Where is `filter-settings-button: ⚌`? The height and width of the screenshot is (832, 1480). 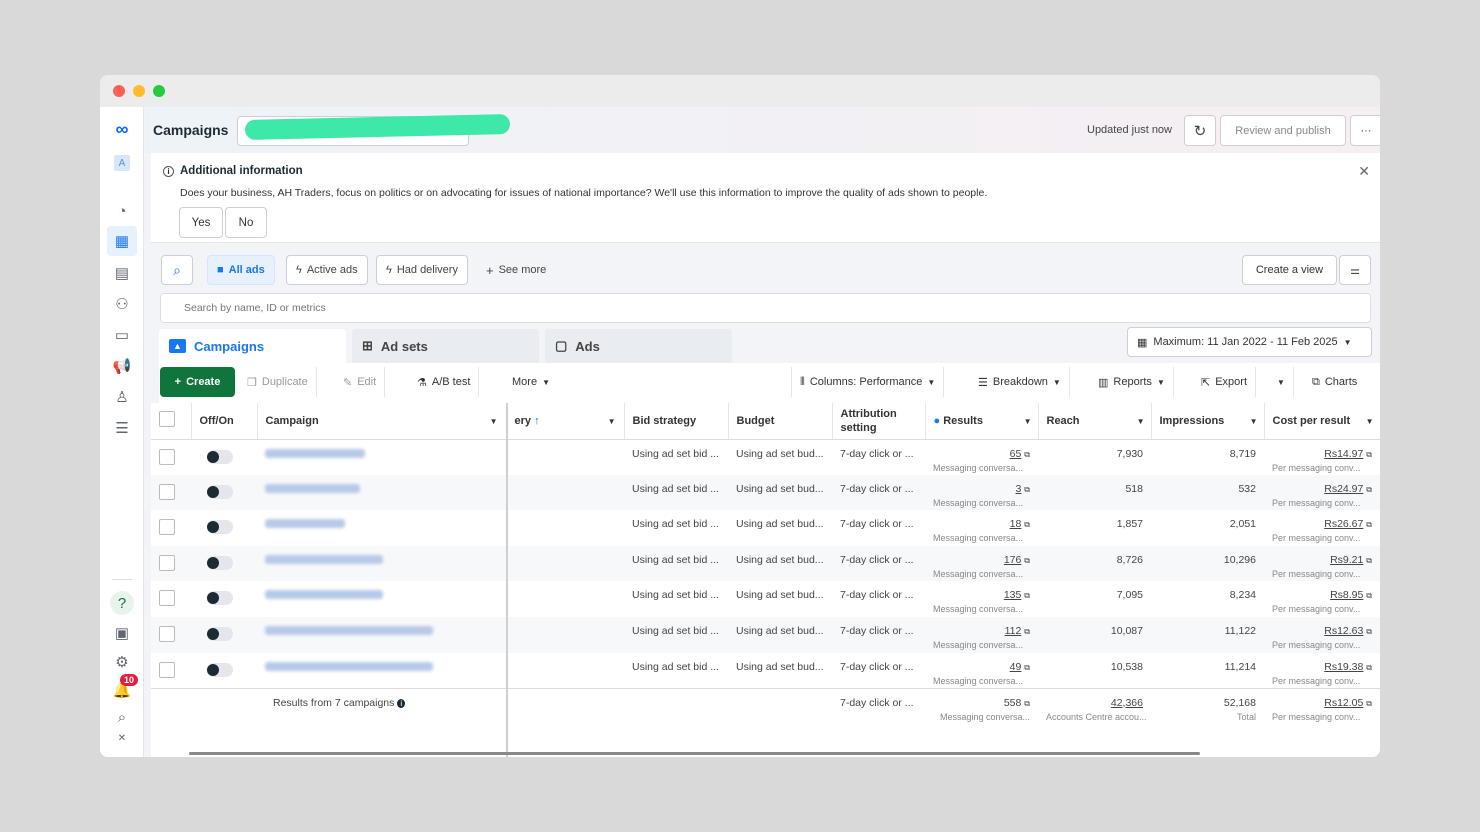 filter-settings-button: ⚌ is located at coordinates (1355, 270).